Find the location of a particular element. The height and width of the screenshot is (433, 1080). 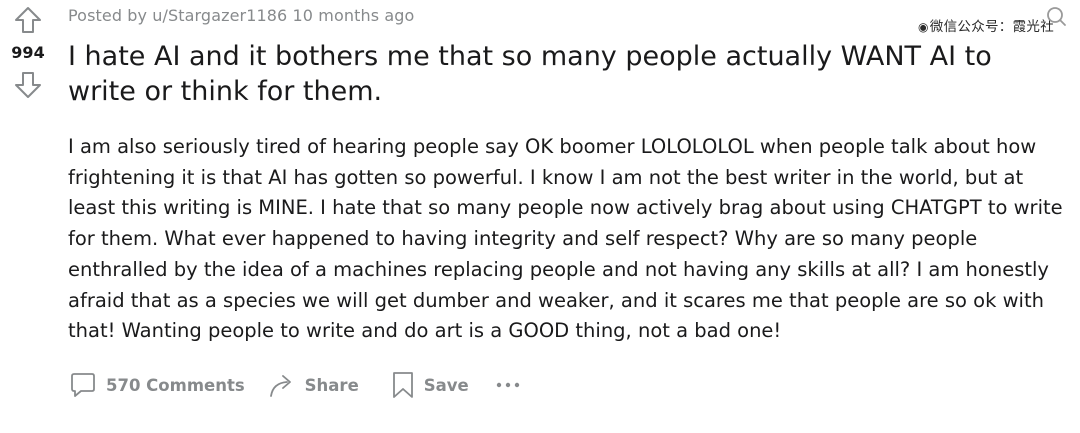

upvote-button is located at coordinates (28, 20).